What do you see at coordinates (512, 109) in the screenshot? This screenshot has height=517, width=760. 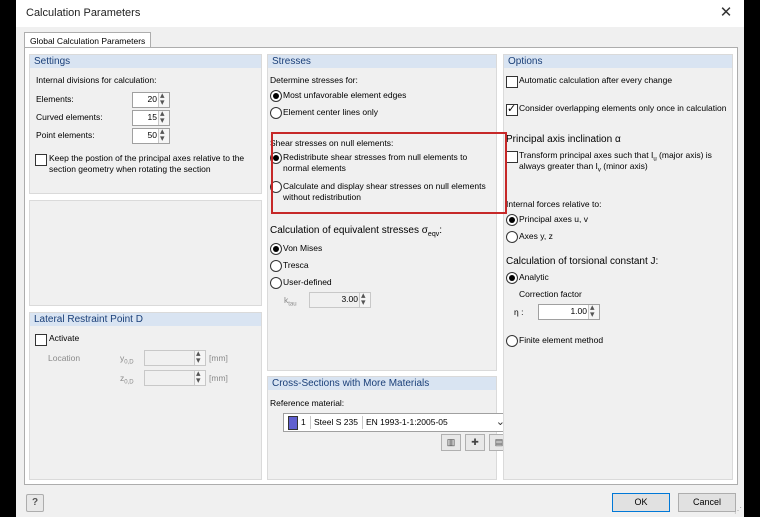 I see `overlap-checkbox` at bounding box center [512, 109].